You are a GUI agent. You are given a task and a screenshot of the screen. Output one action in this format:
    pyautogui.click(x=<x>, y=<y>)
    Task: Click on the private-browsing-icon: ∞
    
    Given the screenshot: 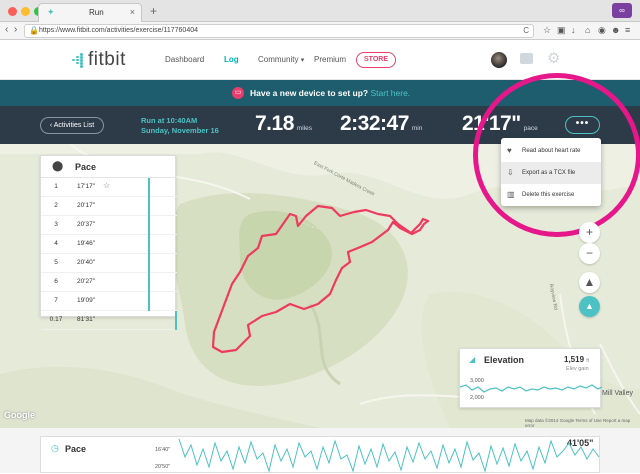 What is the action you would take?
    pyautogui.click(x=622, y=10)
    